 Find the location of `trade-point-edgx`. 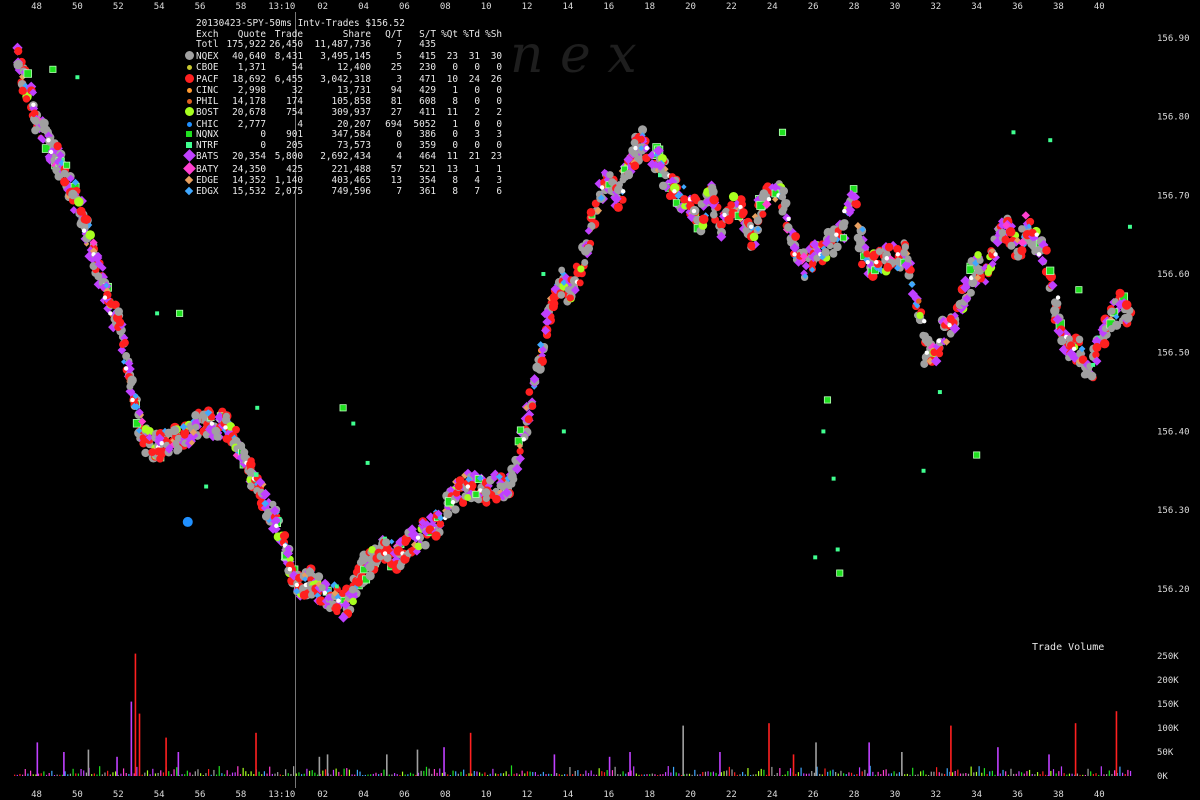

trade-point-edgx is located at coordinates (912, 284).